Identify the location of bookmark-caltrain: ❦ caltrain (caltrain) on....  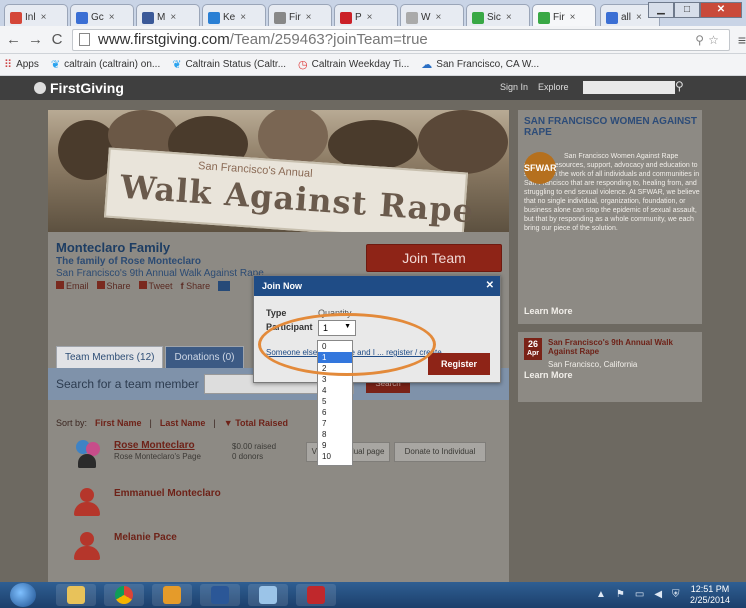
(105, 64).